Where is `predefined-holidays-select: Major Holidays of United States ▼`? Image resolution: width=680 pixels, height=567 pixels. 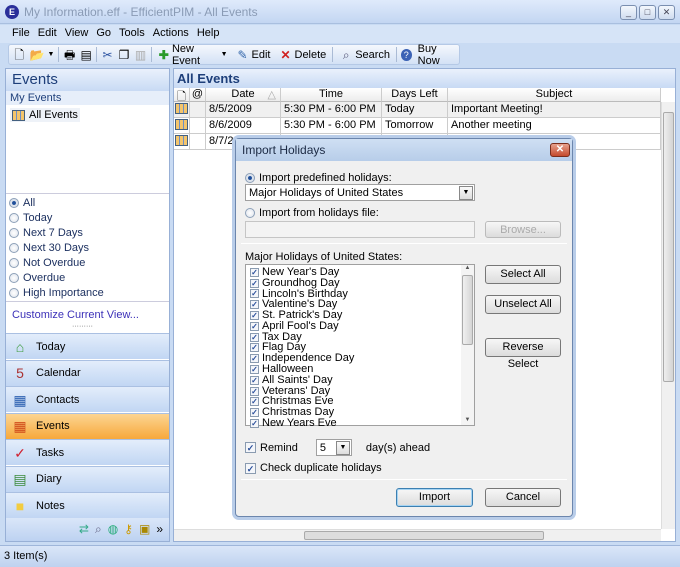
predefined-holidays-select: Major Holidays of United States ▼ is located at coordinates (360, 192).